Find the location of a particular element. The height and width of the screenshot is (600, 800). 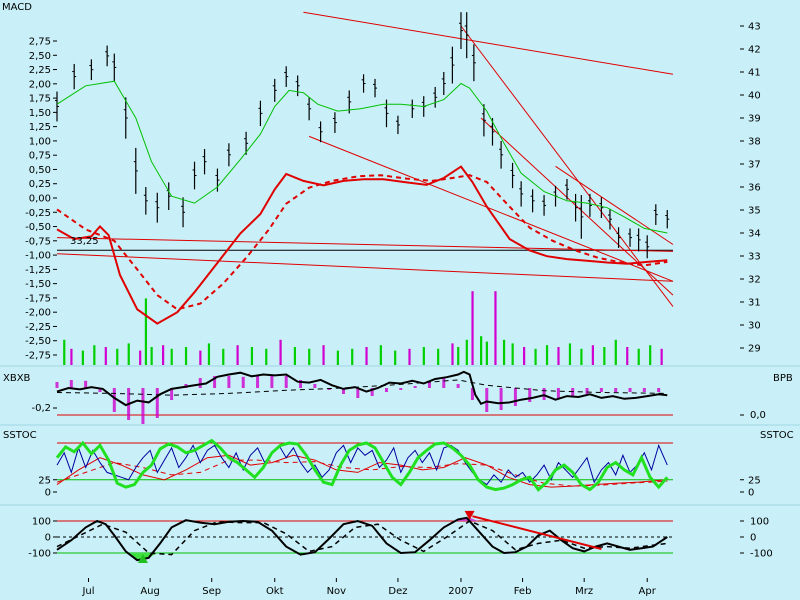

macd-title: MACD is located at coordinates (17, 7).